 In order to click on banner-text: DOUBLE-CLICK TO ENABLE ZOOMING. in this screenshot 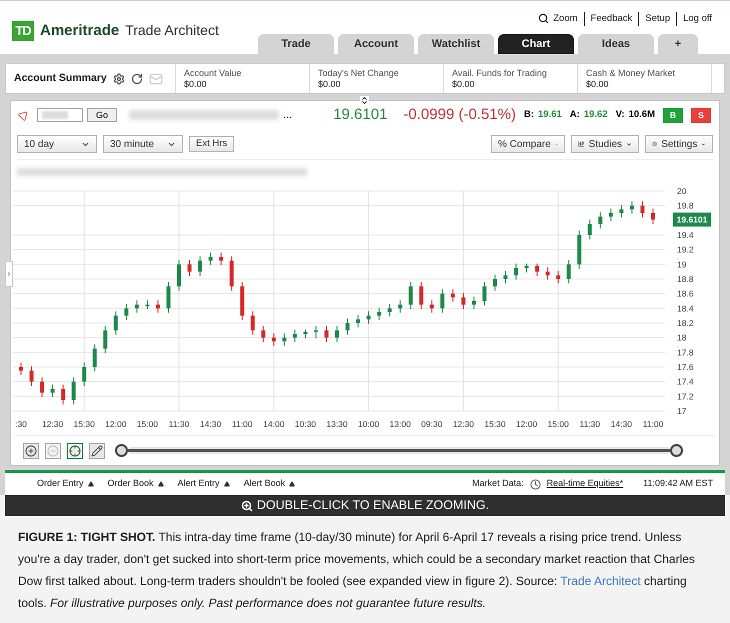, I will do `click(373, 505)`.